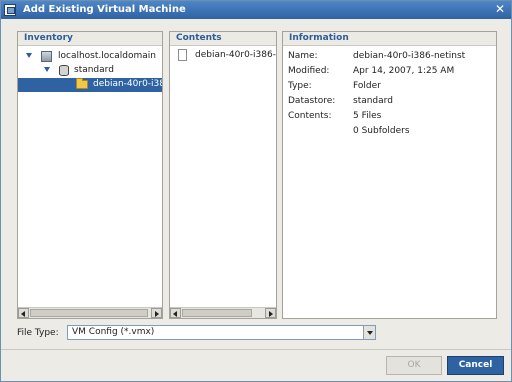  Describe the element at coordinates (221, 332) in the screenshot. I see `file-type-select: VM Config (*.vmx)` at that location.